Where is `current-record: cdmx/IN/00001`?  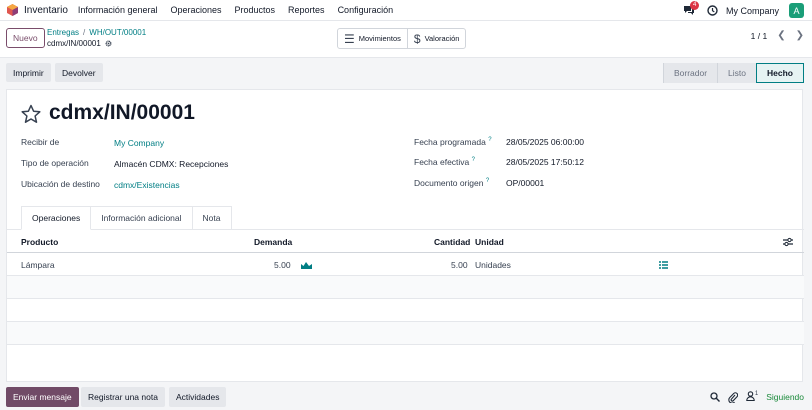 current-record: cdmx/IN/00001 is located at coordinates (79, 43).